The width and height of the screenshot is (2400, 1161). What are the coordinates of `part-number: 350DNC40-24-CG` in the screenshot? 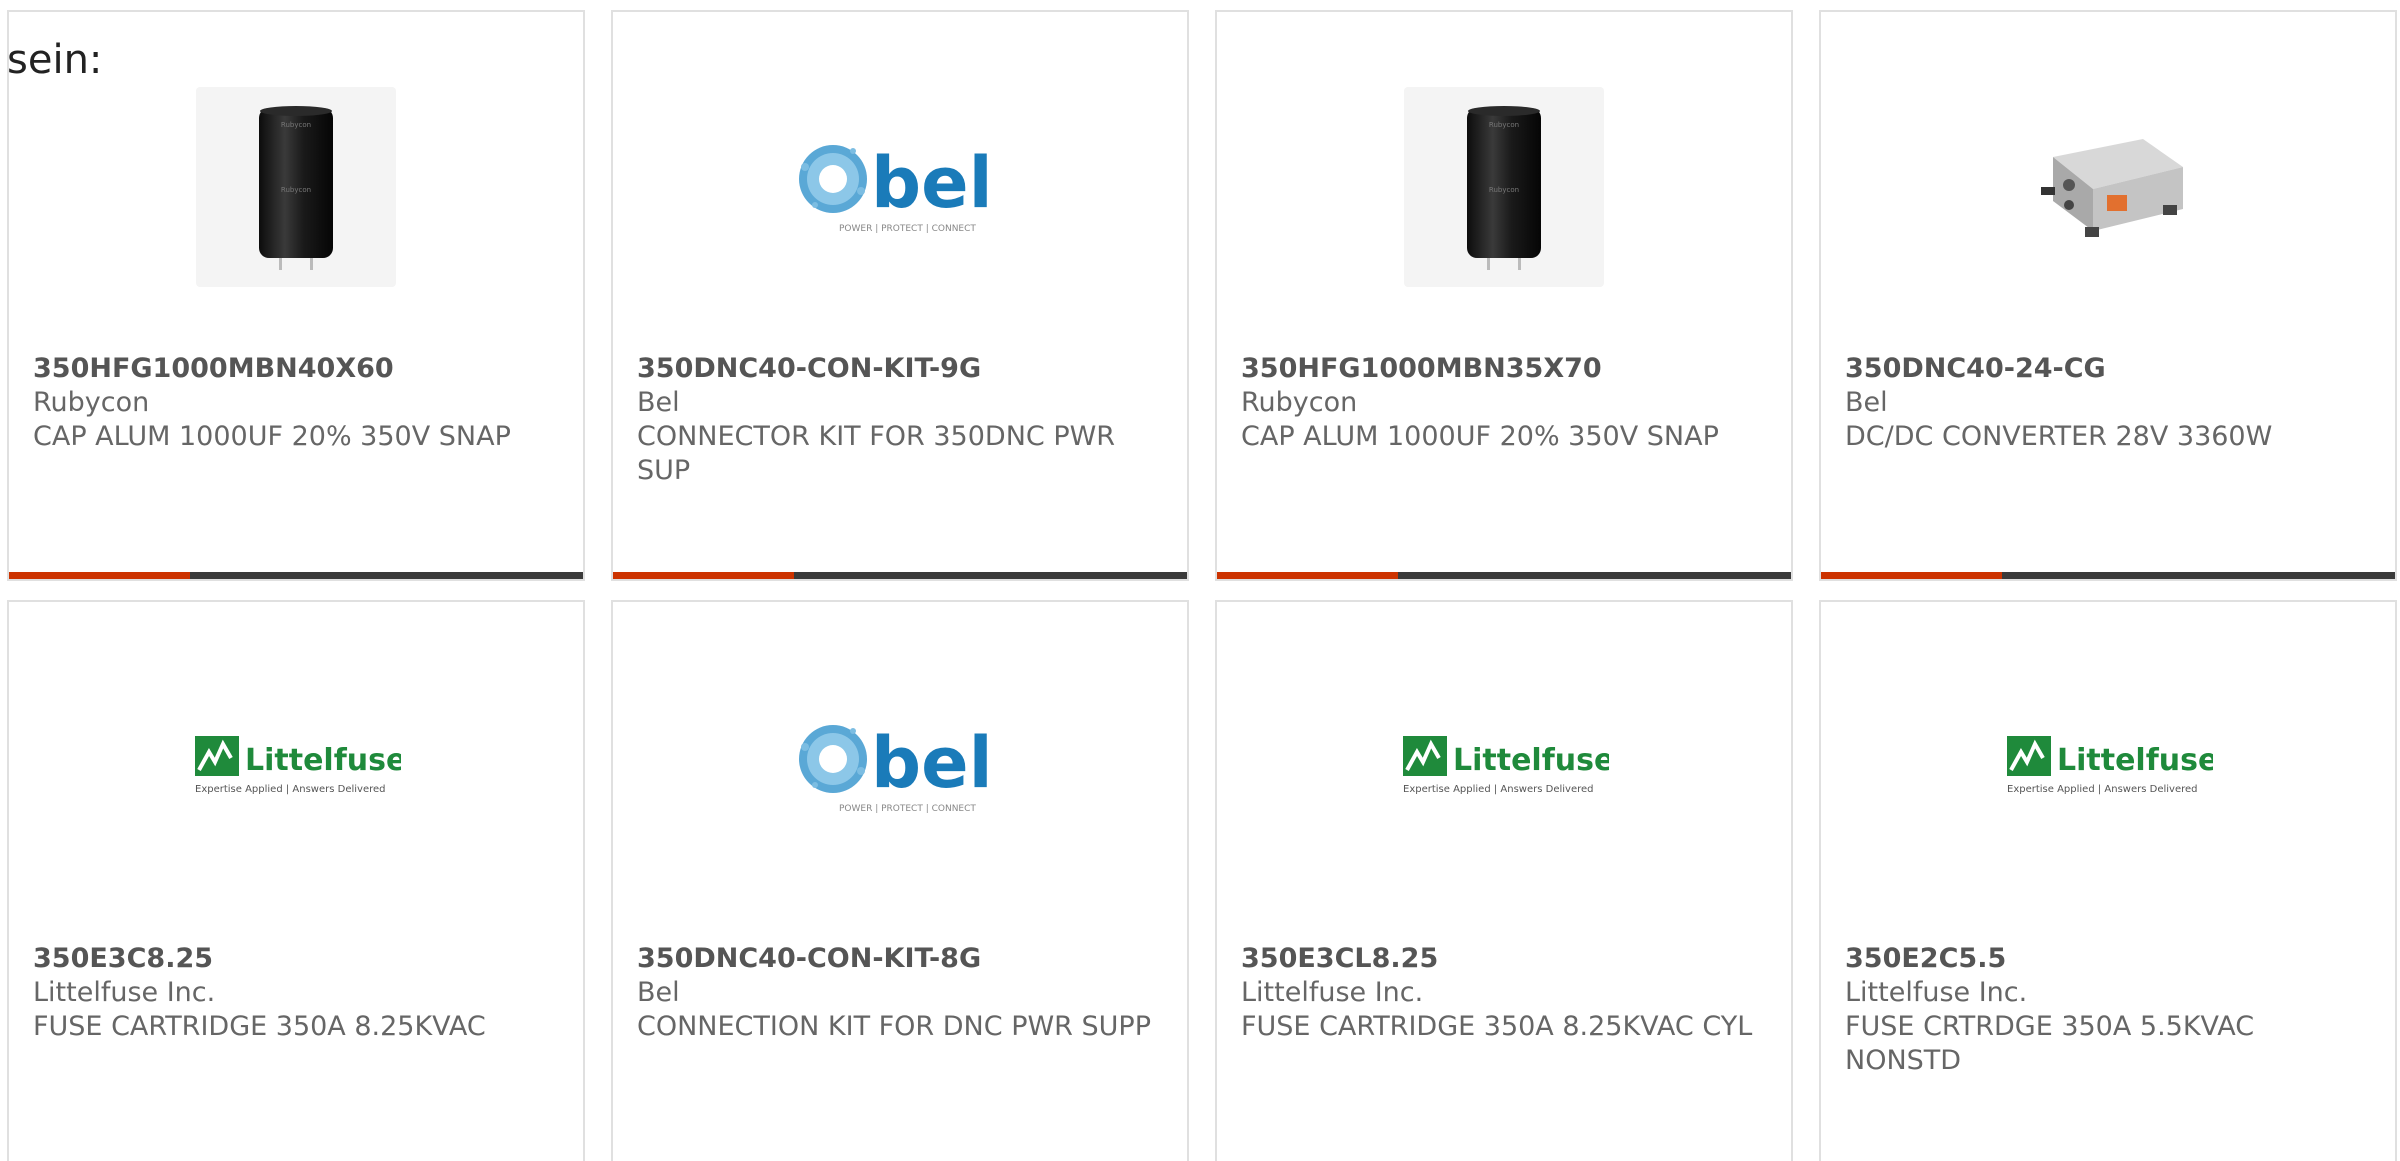 It's located at (2108, 369).